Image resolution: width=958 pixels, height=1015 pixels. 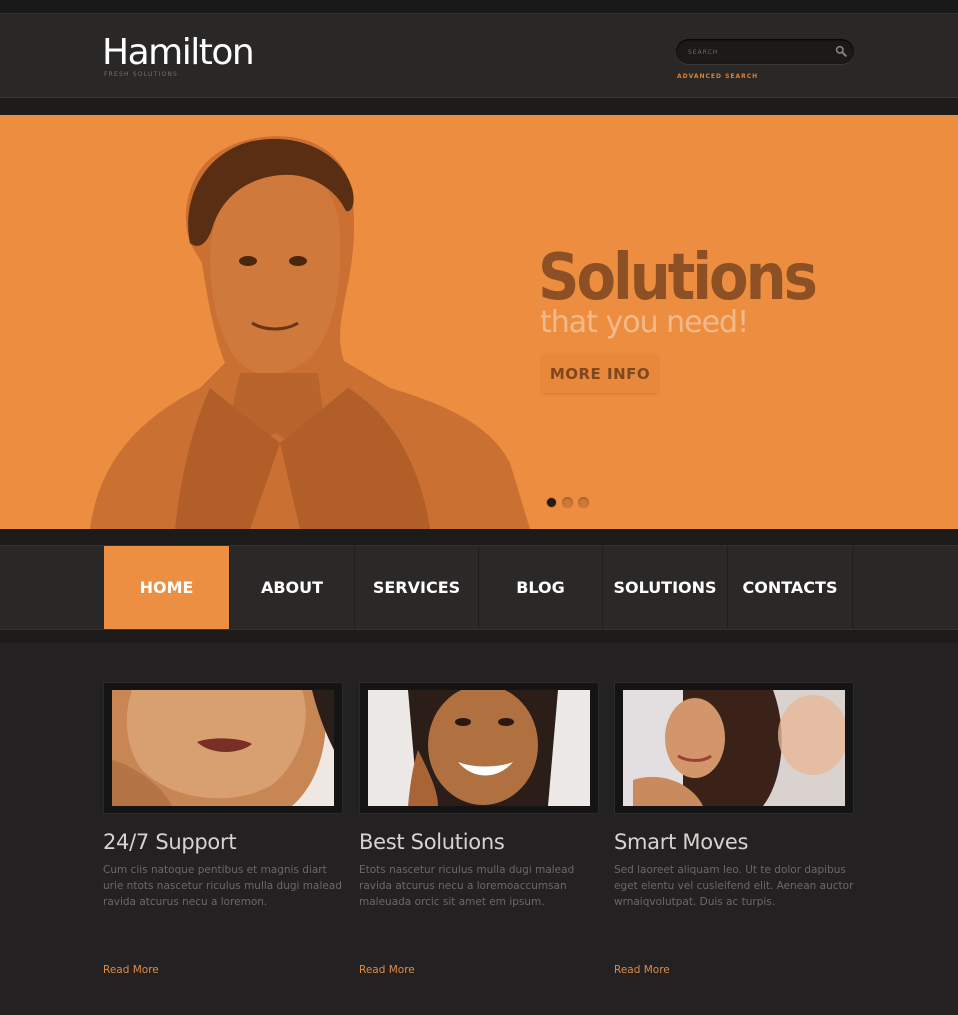 I want to click on nav-item-blog: BLOG, so click(x=541, y=587).